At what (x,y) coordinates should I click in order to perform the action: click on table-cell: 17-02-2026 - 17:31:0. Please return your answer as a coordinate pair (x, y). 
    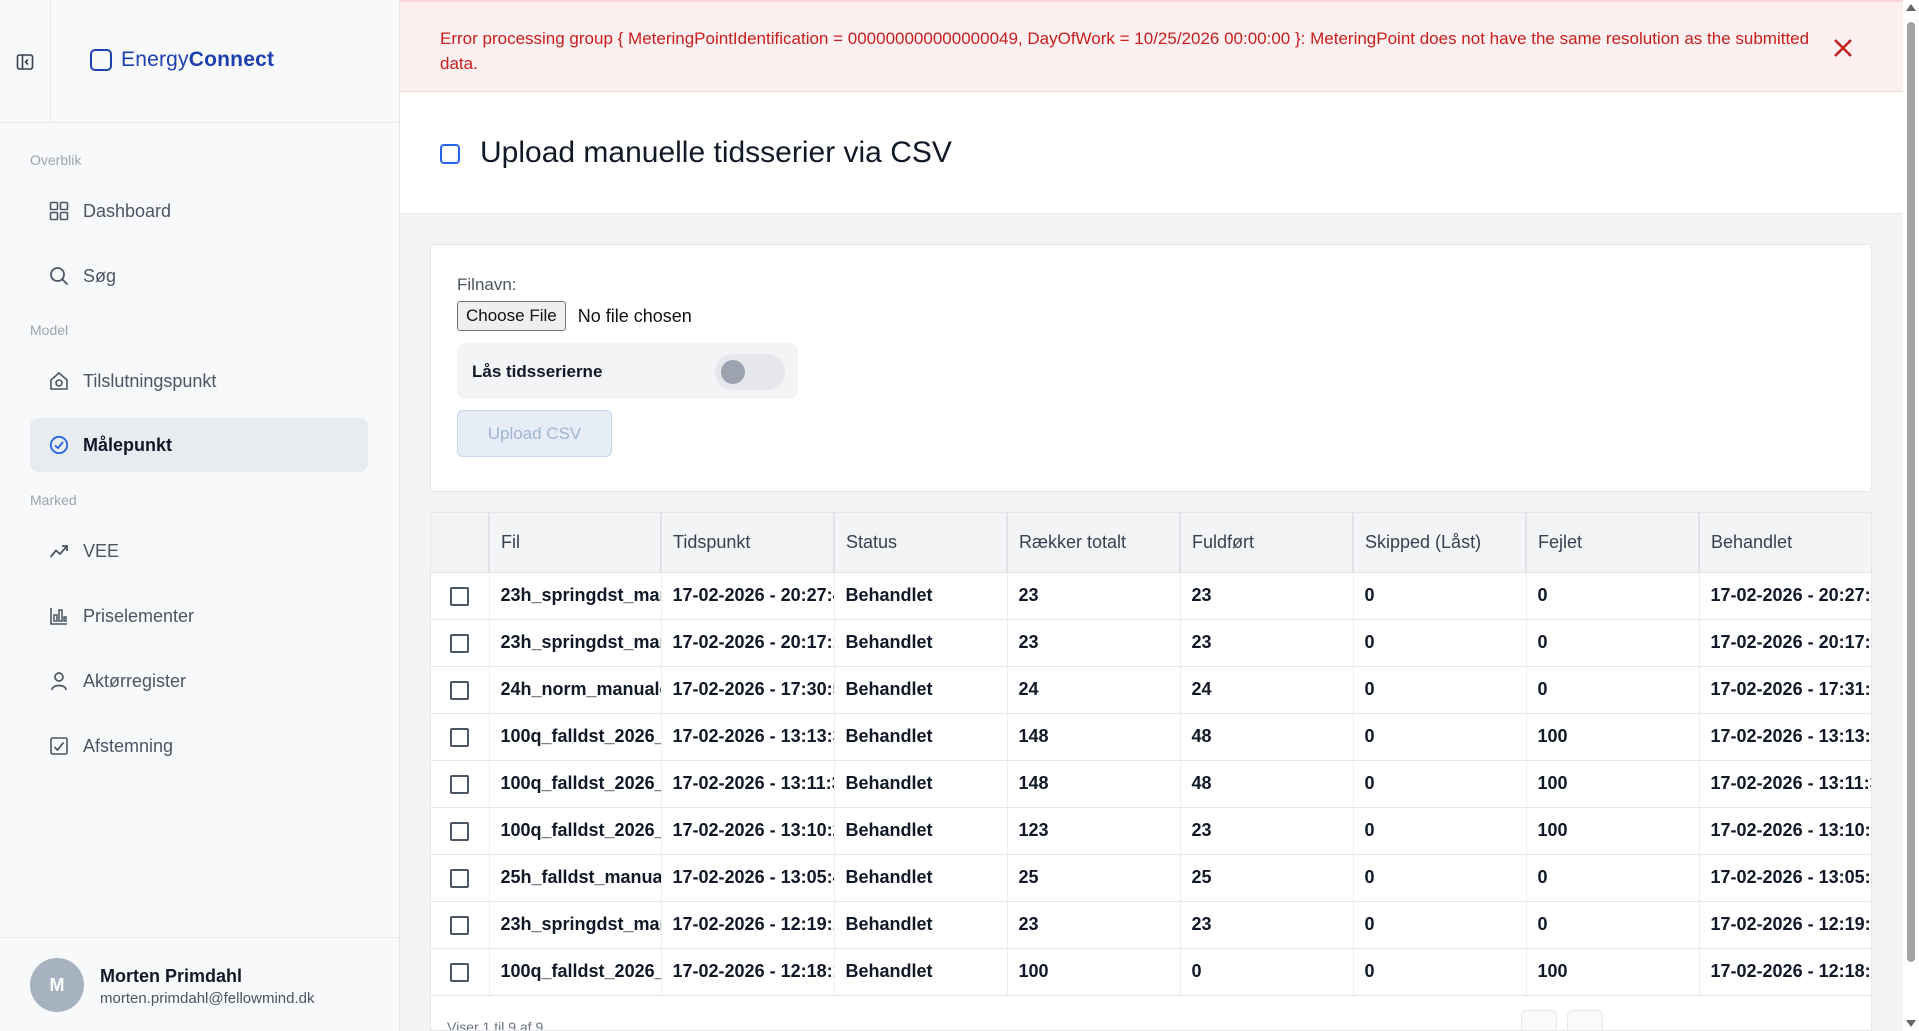
    Looking at the image, I should click on (1785, 690).